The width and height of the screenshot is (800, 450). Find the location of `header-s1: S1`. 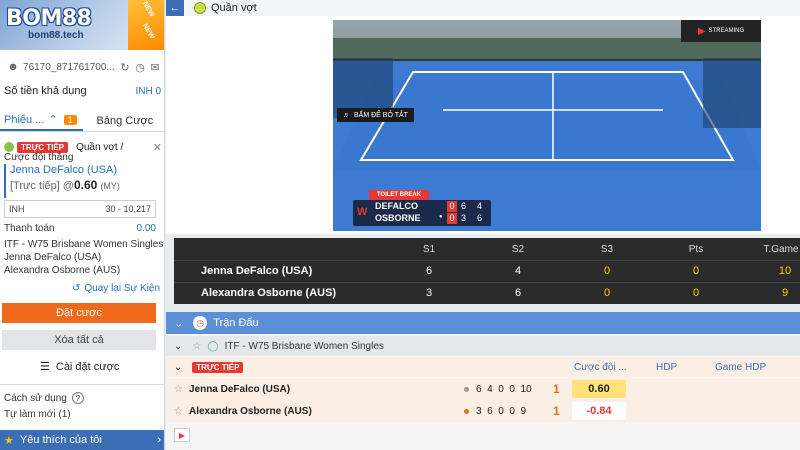

header-s1: S1 is located at coordinates (429, 249).